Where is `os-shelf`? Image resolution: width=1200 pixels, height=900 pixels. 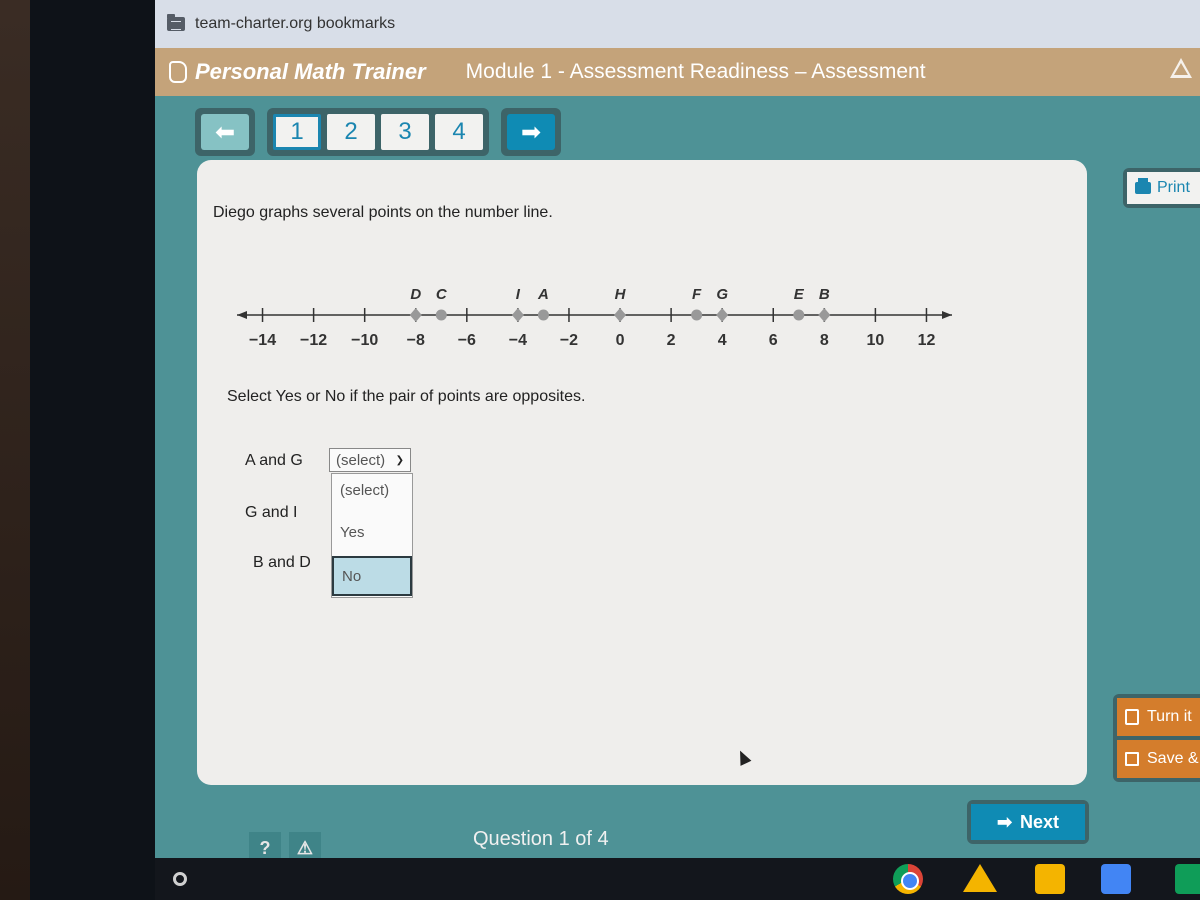 os-shelf is located at coordinates (677, 879).